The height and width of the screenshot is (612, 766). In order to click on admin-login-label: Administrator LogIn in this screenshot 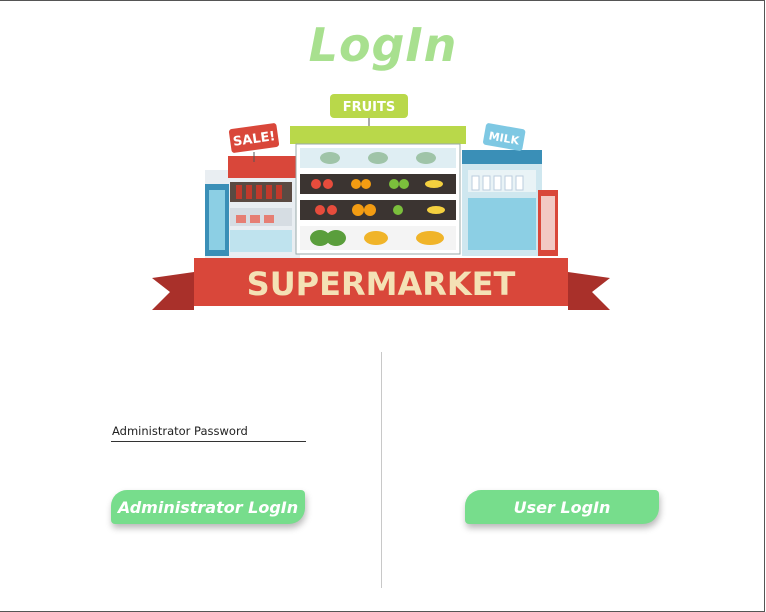, I will do `click(208, 507)`.